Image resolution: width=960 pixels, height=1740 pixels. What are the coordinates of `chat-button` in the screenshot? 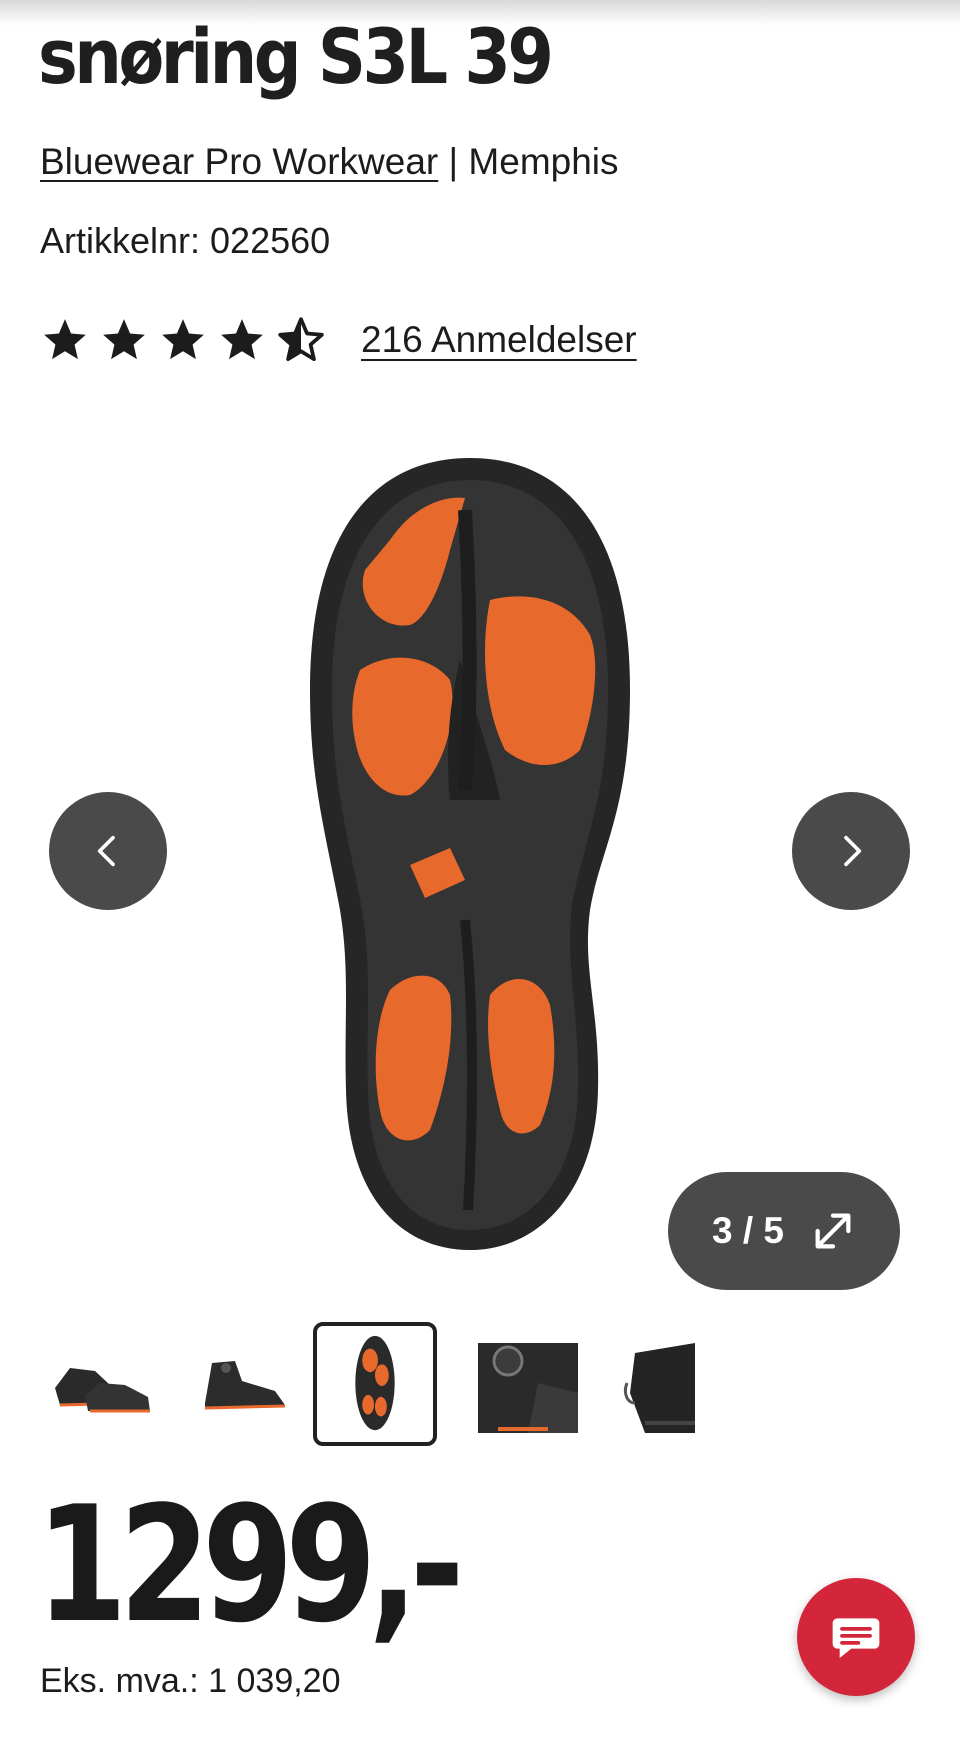 It's located at (856, 1637).